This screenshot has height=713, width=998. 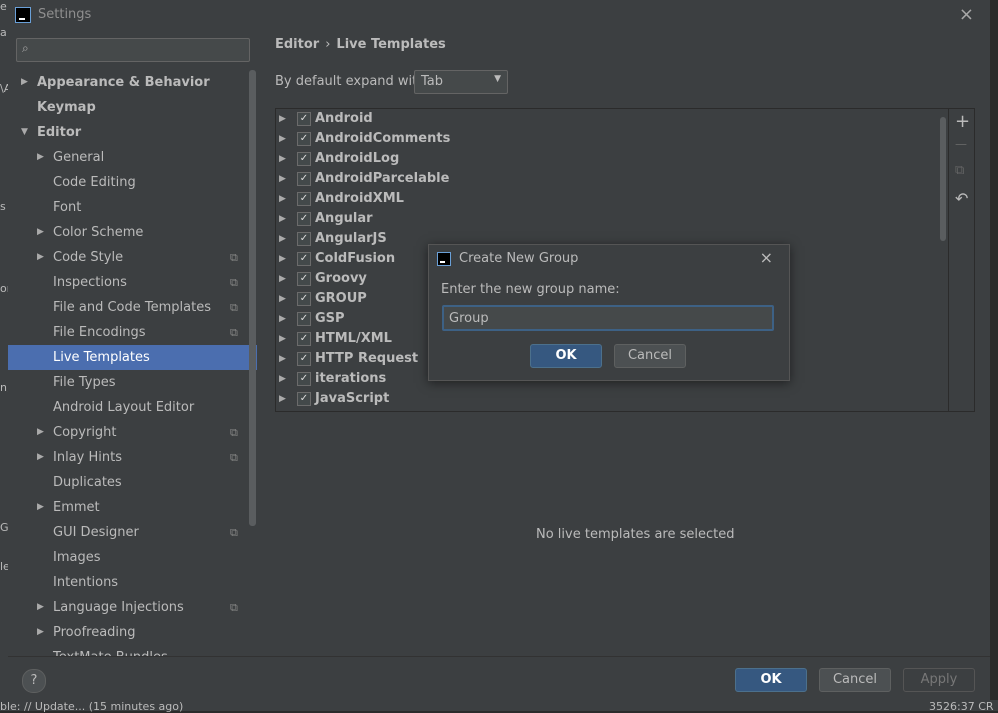 I want to click on cancel-button: Cancel, so click(x=855, y=680).